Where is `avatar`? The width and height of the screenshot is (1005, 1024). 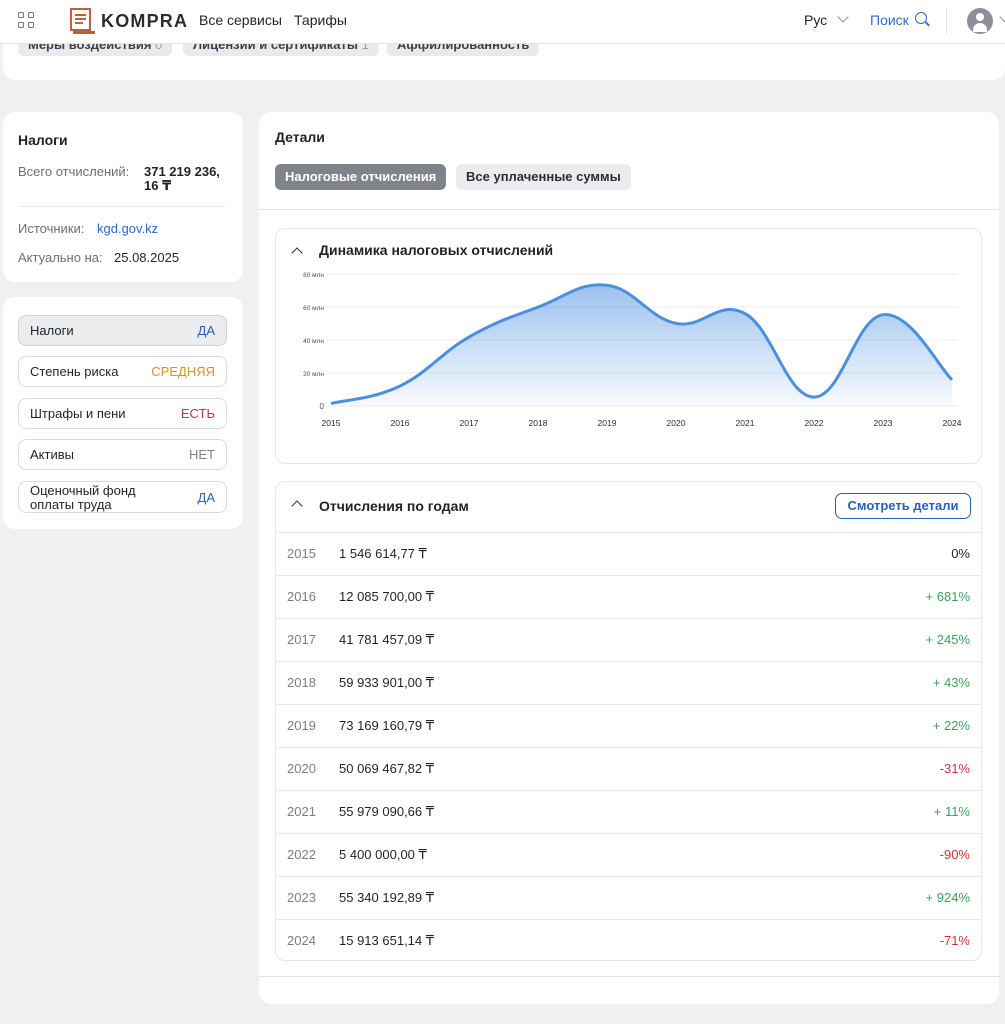 avatar is located at coordinates (980, 21).